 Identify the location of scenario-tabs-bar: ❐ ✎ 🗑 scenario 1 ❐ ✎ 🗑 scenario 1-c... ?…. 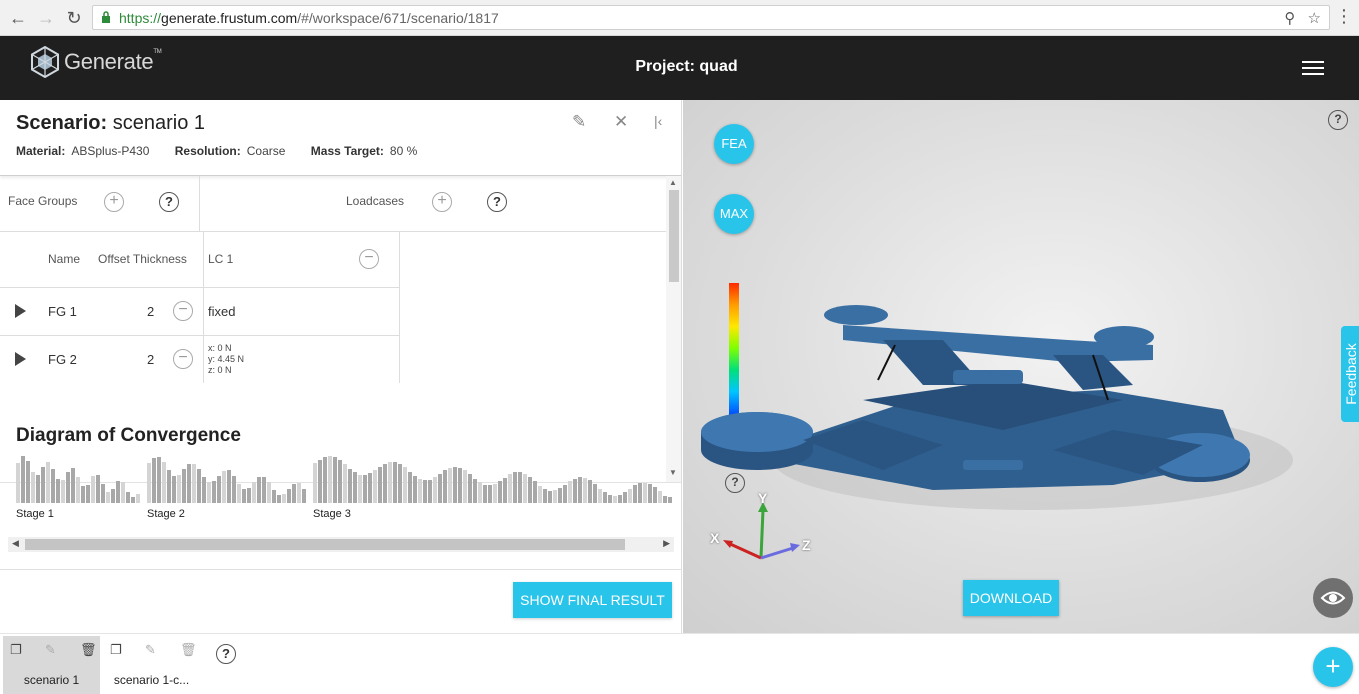
(679, 663).